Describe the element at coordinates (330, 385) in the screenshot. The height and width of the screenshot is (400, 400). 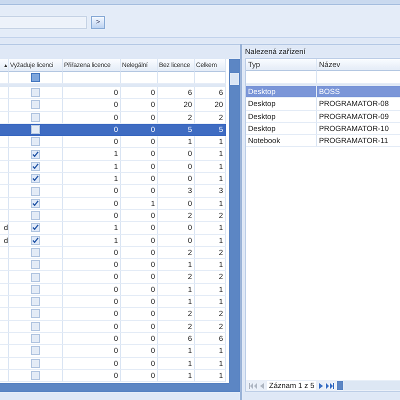
I see `last-page-icon` at that location.